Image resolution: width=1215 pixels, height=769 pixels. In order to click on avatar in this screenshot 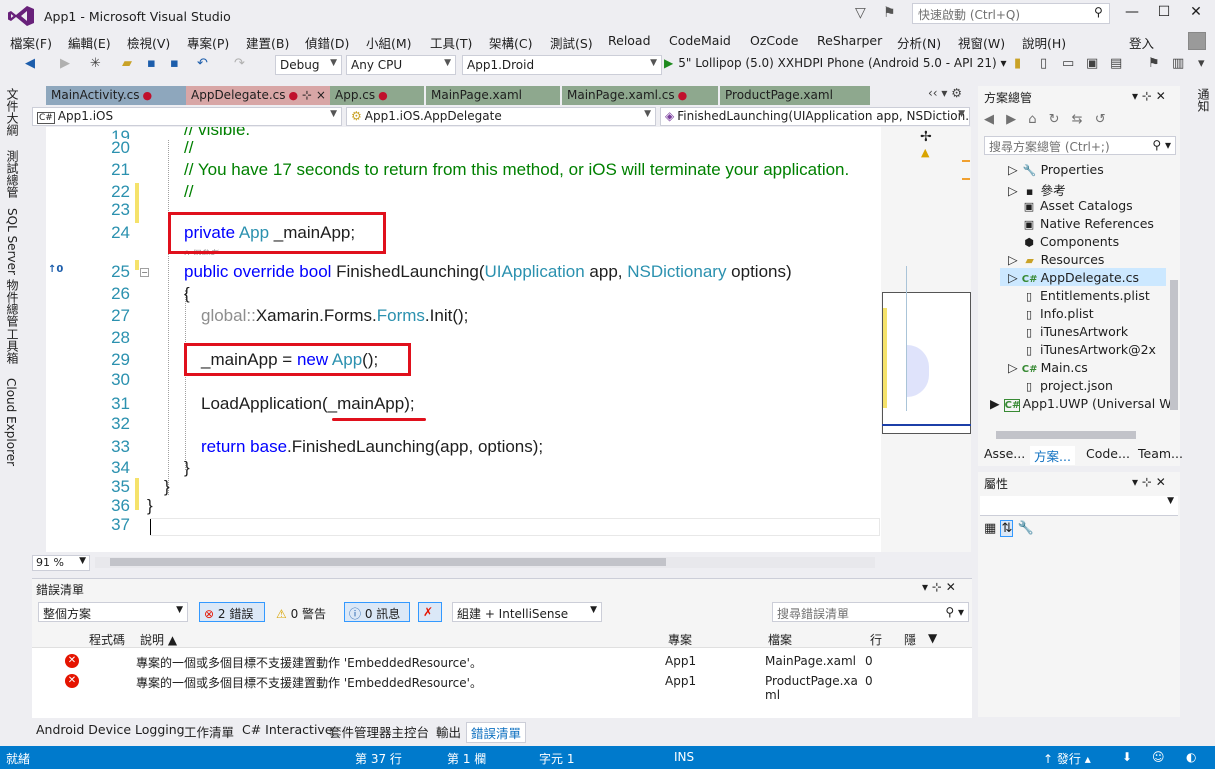, I will do `click(1197, 41)`.